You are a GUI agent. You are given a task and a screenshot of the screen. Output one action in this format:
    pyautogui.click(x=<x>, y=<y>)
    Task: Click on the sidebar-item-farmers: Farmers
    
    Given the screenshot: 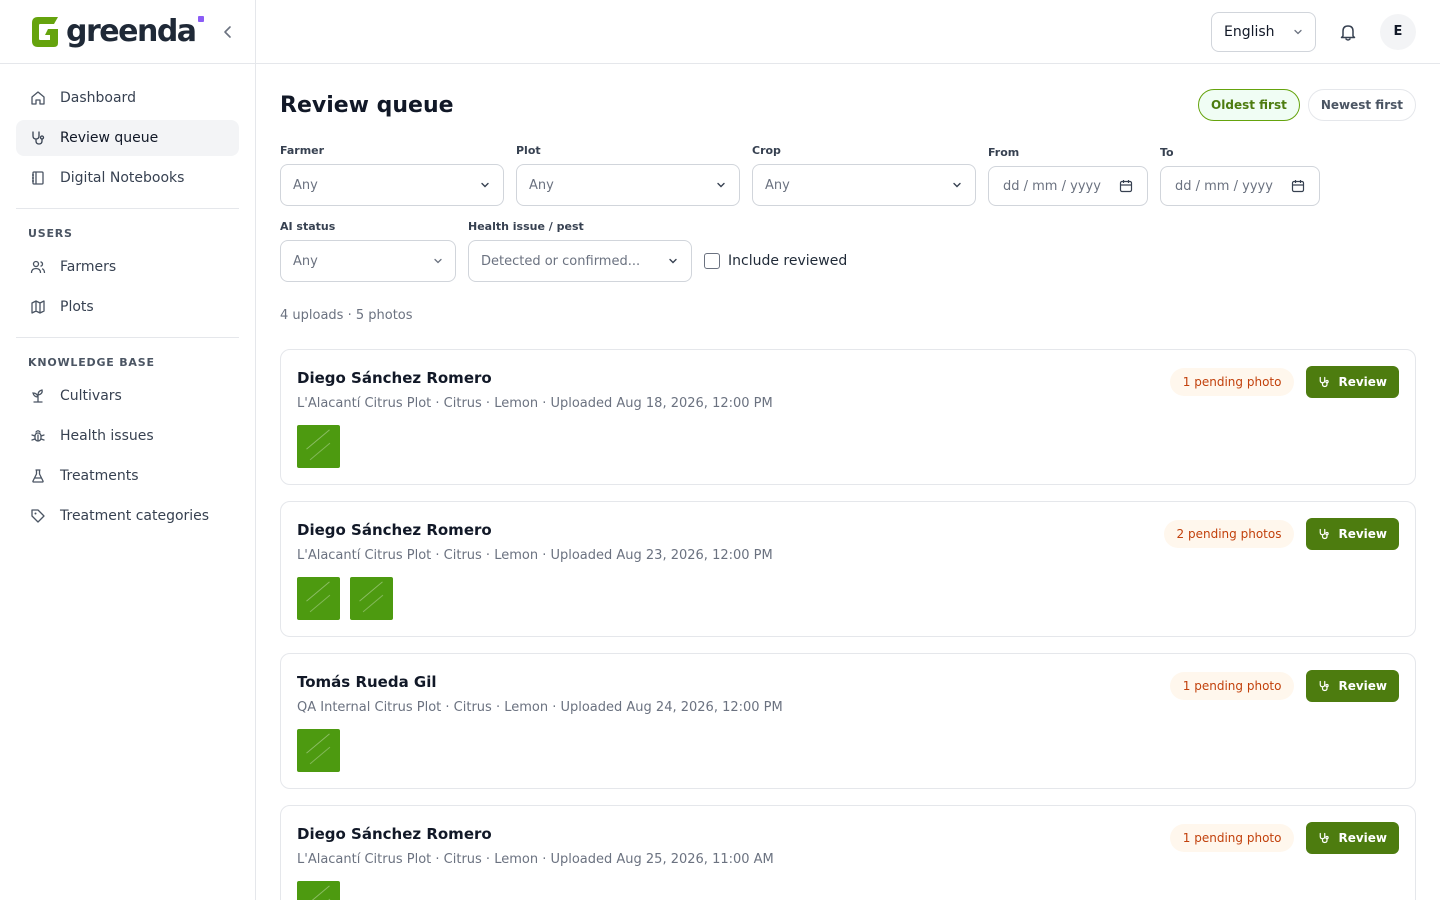 What is the action you would take?
    pyautogui.click(x=127, y=267)
    